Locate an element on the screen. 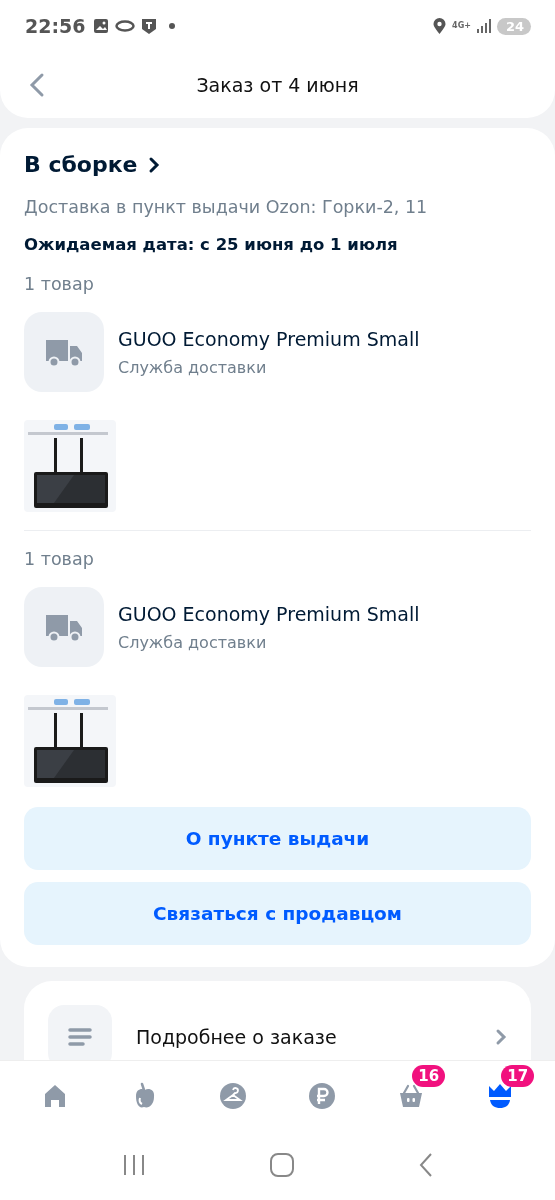 The width and height of the screenshot is (555, 1200). home-icon is located at coordinates (281, 1165).